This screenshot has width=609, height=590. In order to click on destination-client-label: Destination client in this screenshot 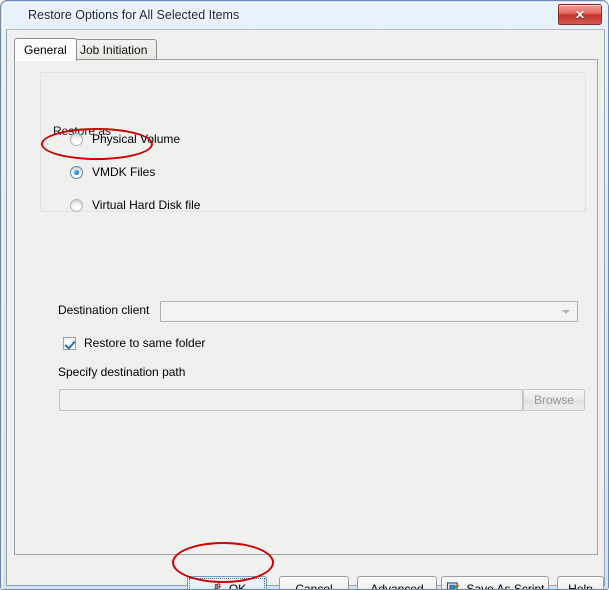, I will do `click(104, 310)`.